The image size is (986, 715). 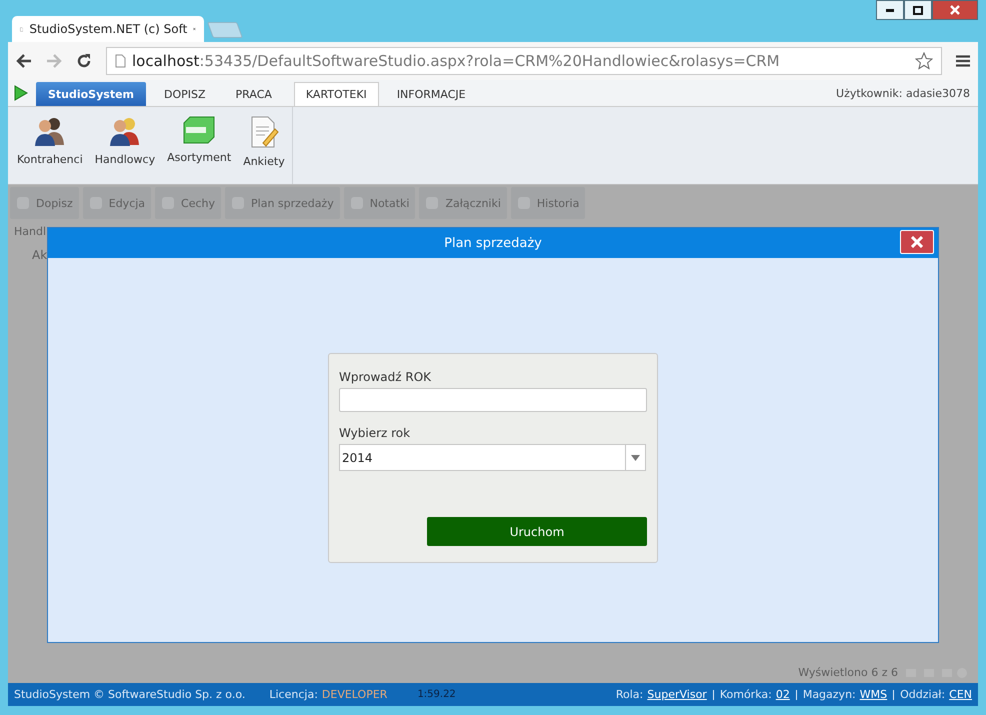 What do you see at coordinates (923, 694) in the screenshot?
I see `status-label: Oddział:` at bounding box center [923, 694].